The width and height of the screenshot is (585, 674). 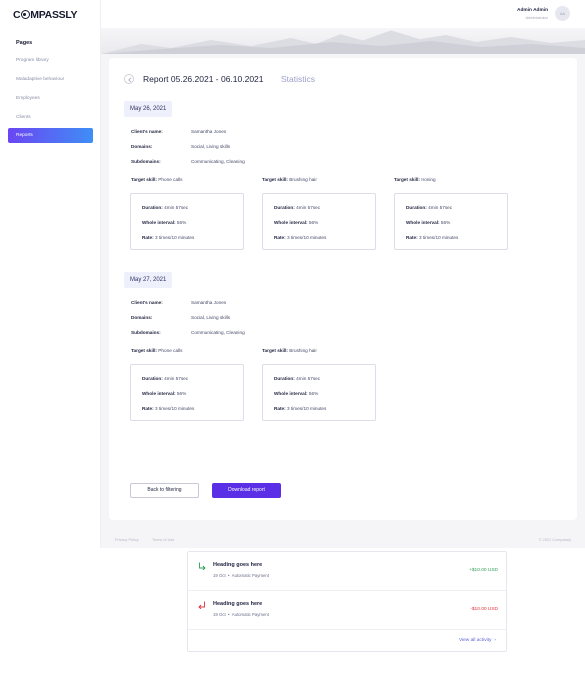 What do you see at coordinates (298, 79) in the screenshot?
I see `report-subtitle: Statistics` at bounding box center [298, 79].